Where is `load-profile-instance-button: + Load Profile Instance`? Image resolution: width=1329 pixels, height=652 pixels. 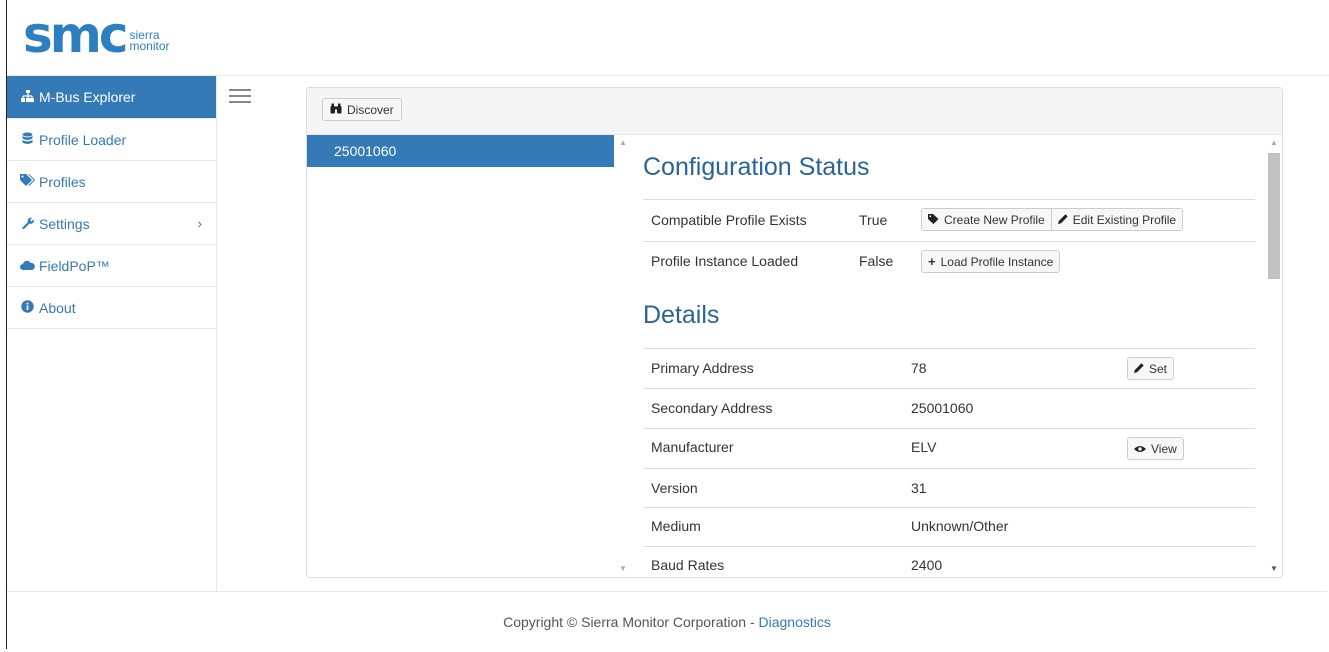 load-profile-instance-button: + Load Profile Instance is located at coordinates (991, 261).